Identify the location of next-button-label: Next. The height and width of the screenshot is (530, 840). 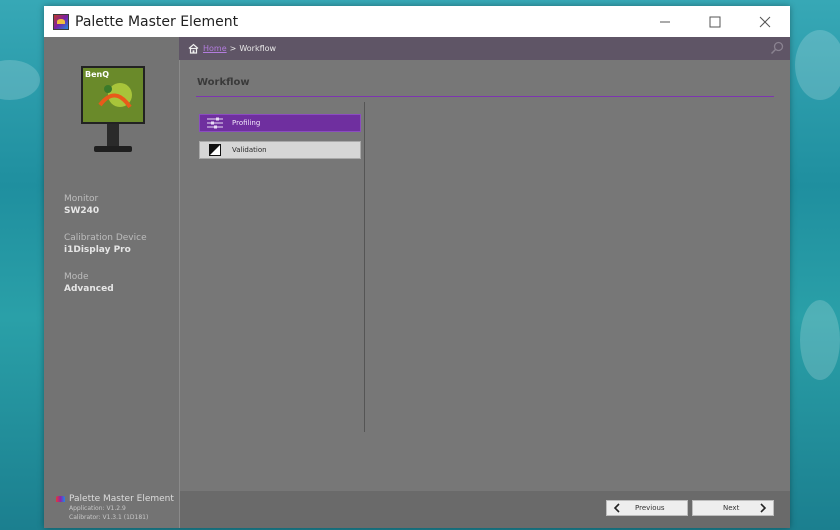
(731, 508).